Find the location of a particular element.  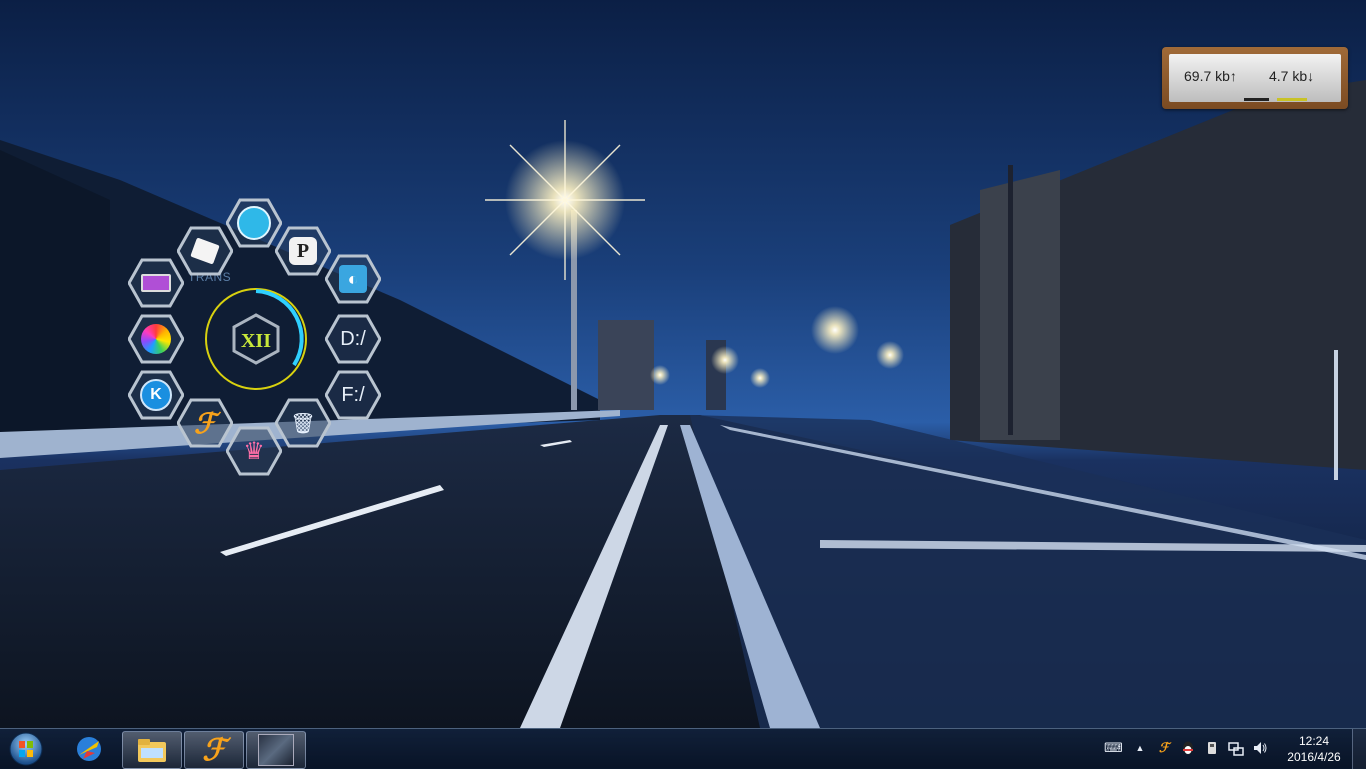

pinwheel-app-icon is located at coordinates (156, 339).